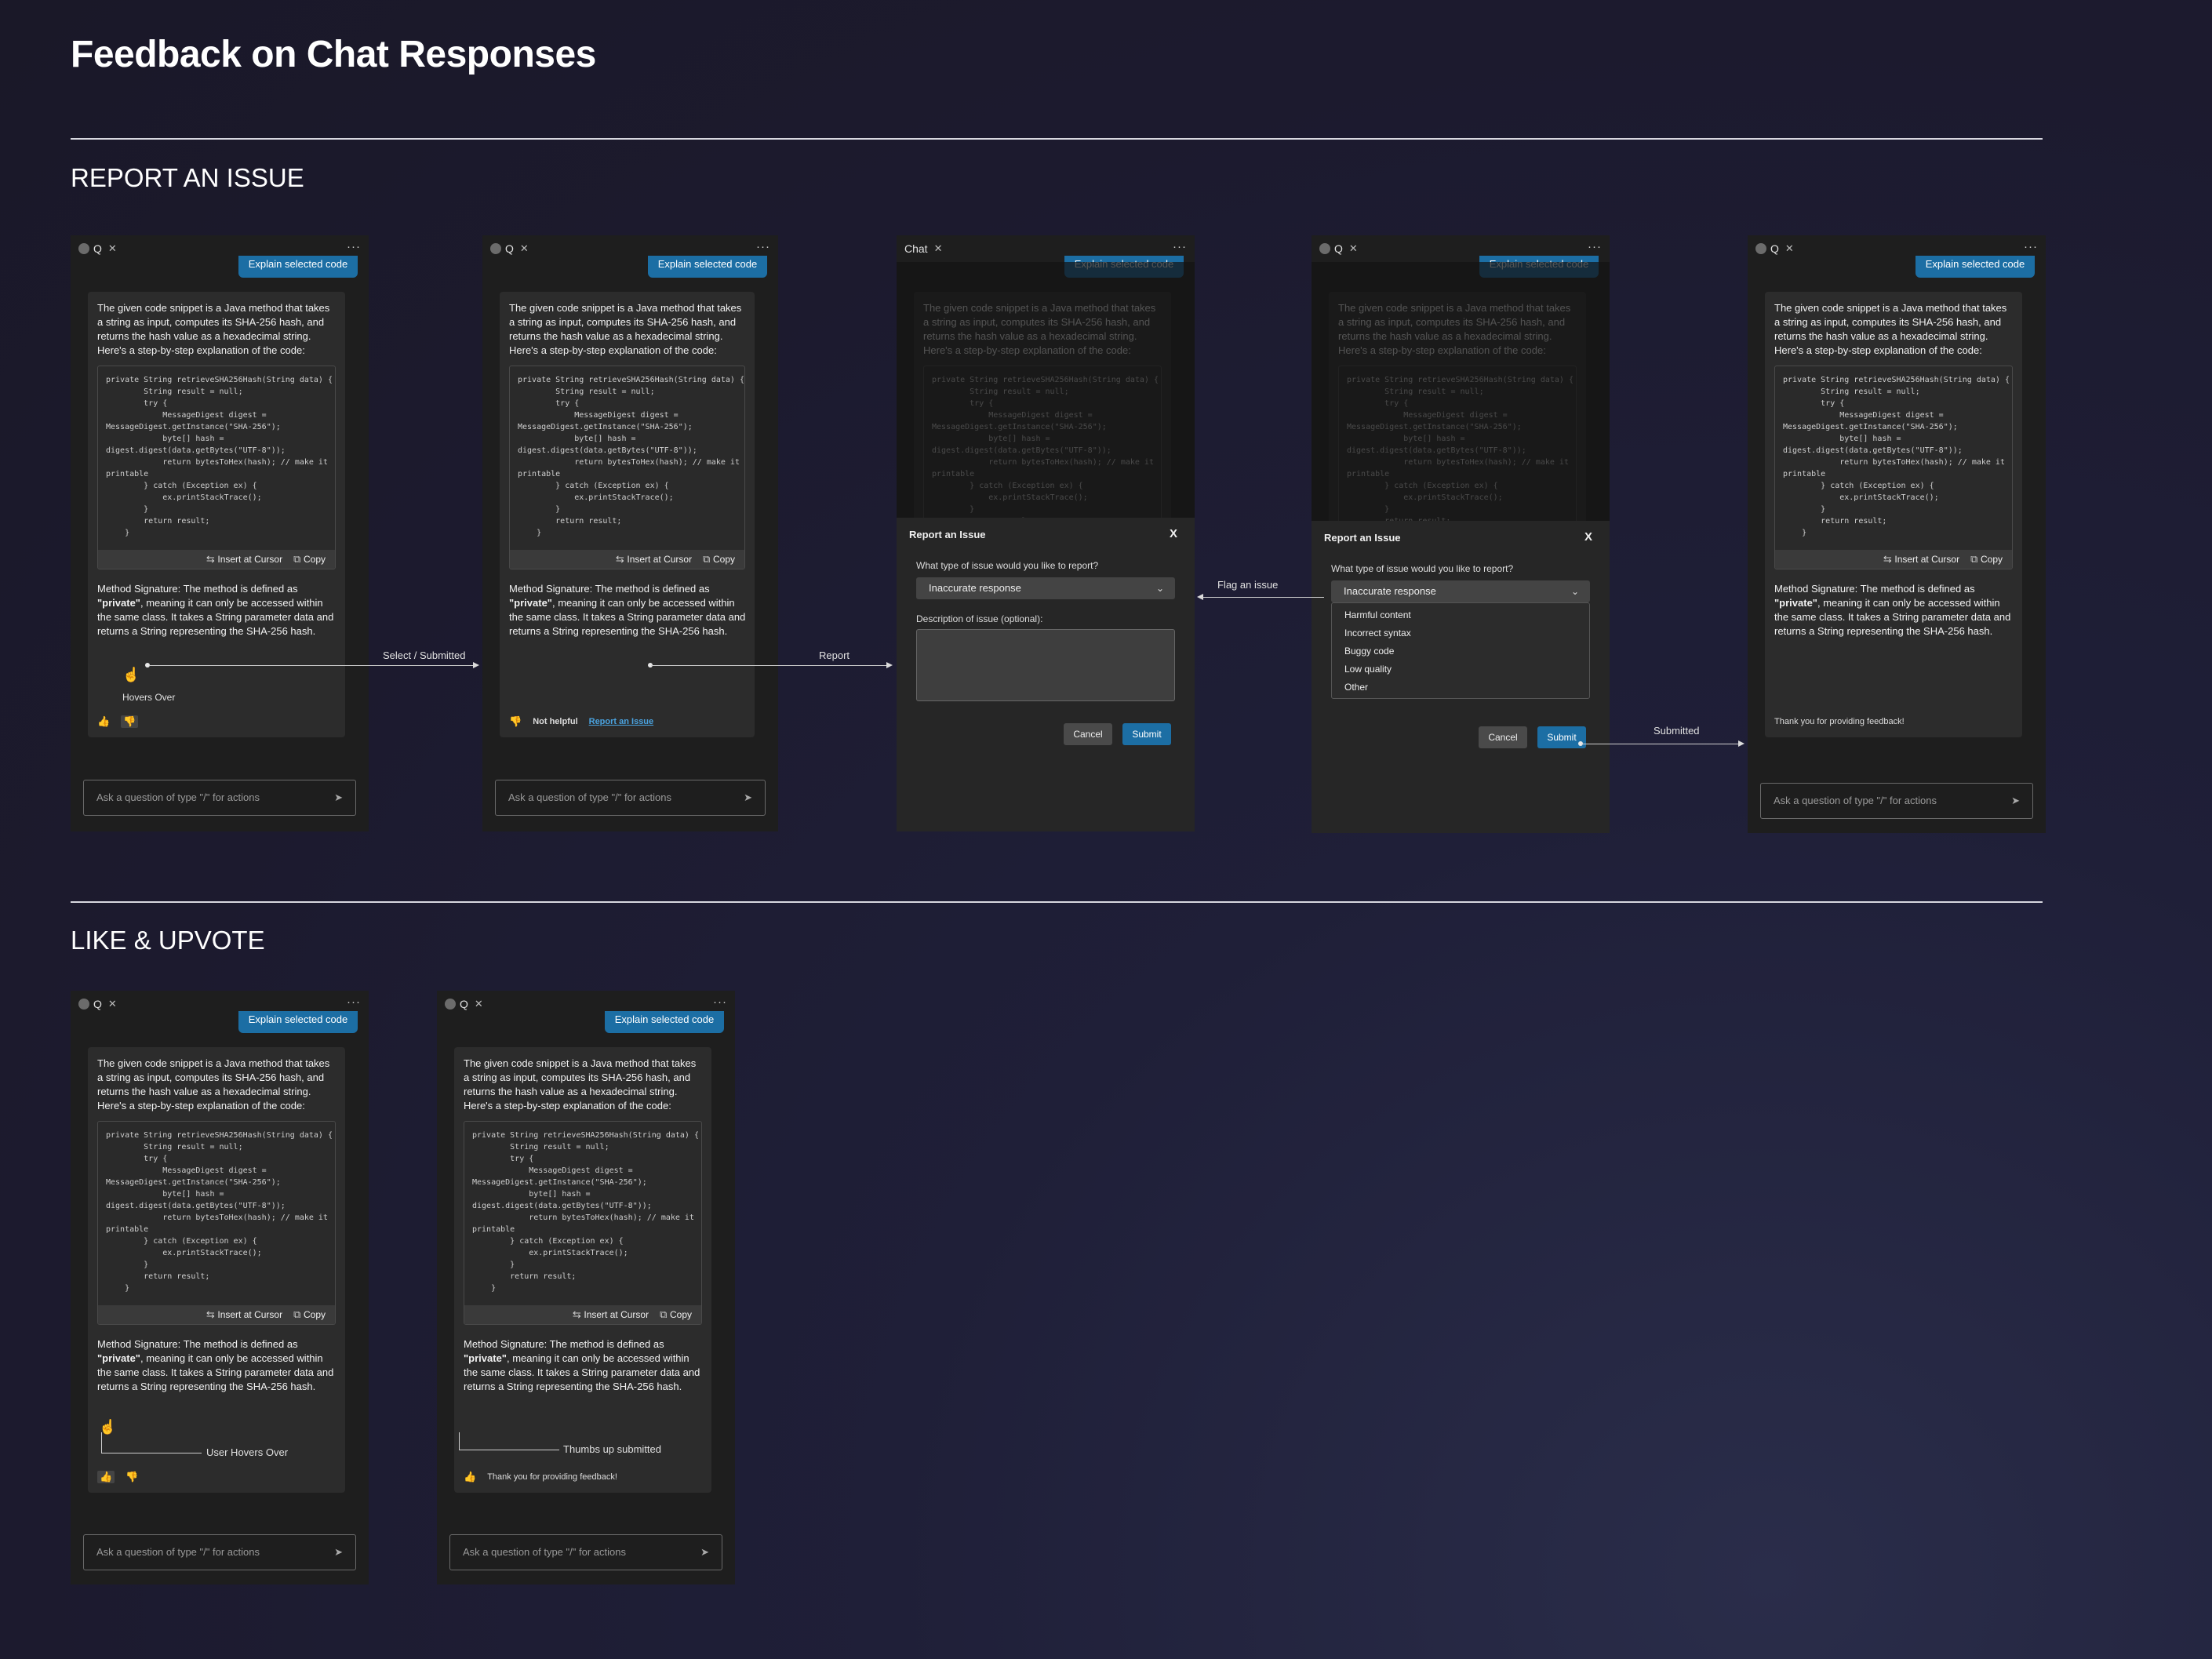 The image size is (2212, 1659). Describe the element at coordinates (334, 55) in the screenshot. I see `page-title: Feedback on Chat Responses` at that location.